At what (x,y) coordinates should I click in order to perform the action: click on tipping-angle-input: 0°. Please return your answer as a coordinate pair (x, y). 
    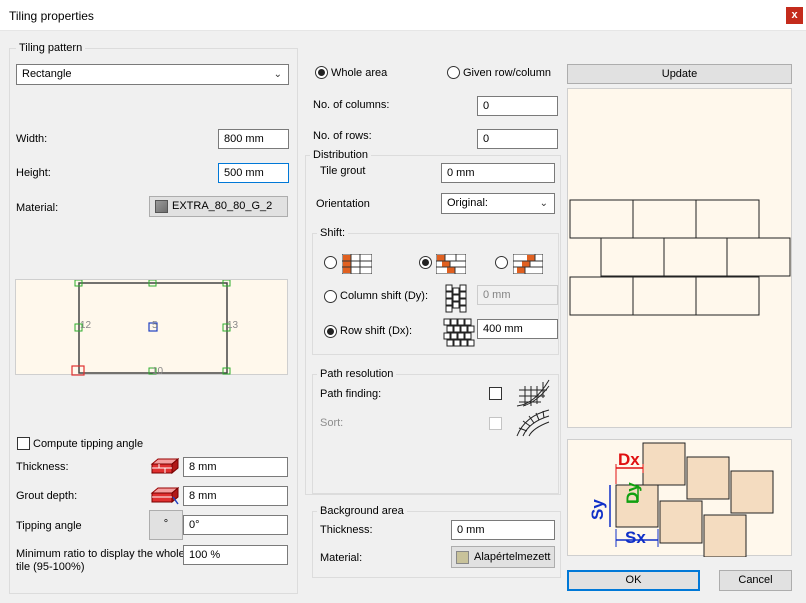
    Looking at the image, I should click on (235, 525).